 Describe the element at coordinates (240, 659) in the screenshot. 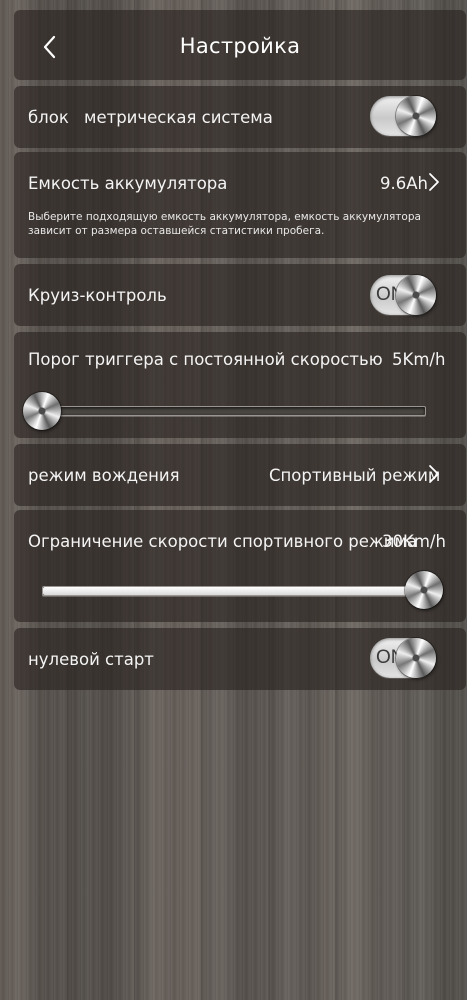

I see `zero-start-row: нулевой старт ON` at that location.